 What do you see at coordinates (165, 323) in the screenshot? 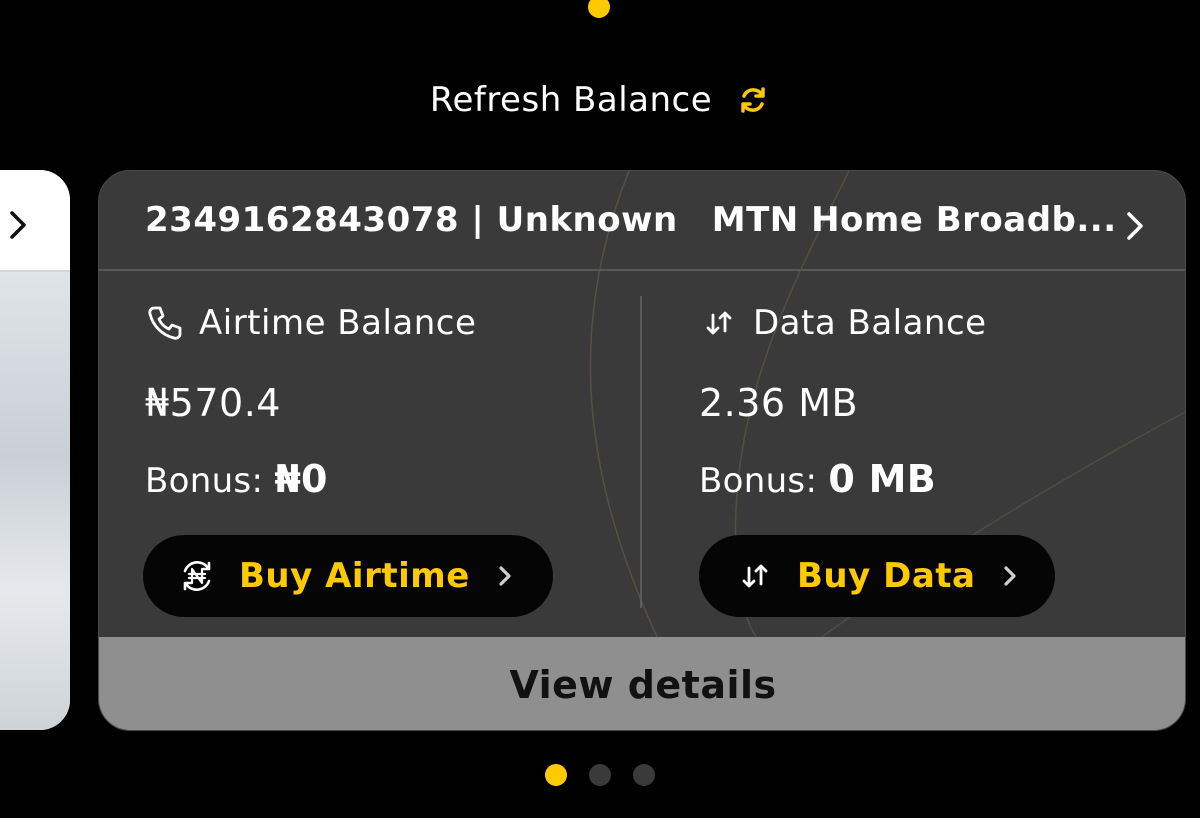
I see `phone-icon` at bounding box center [165, 323].